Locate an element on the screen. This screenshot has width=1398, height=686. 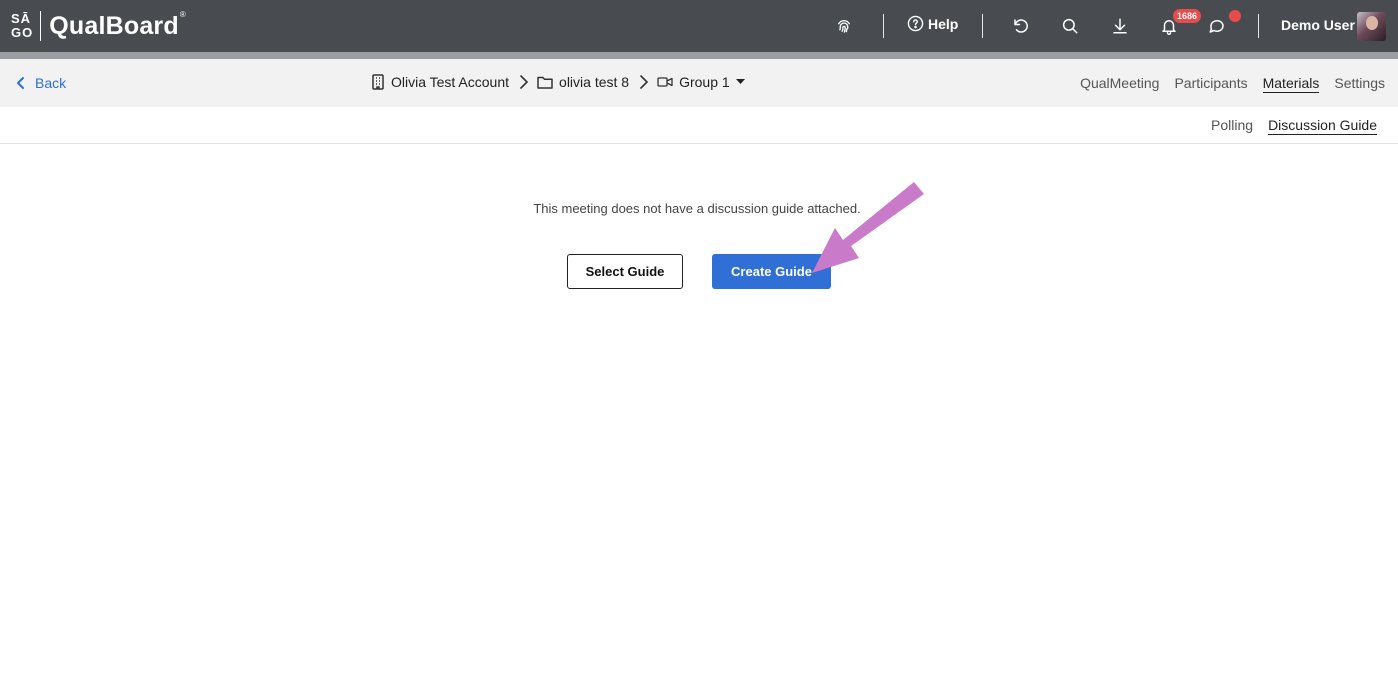
top-bar: SĀ GO QualBoard ® Help 1686 Demo User is located at coordinates (699, 26).